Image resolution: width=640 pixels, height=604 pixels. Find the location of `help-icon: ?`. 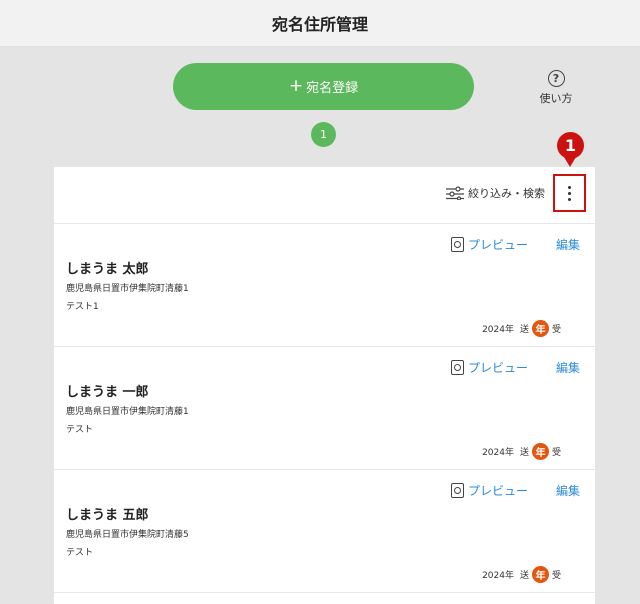

help-icon: ? is located at coordinates (556, 78).